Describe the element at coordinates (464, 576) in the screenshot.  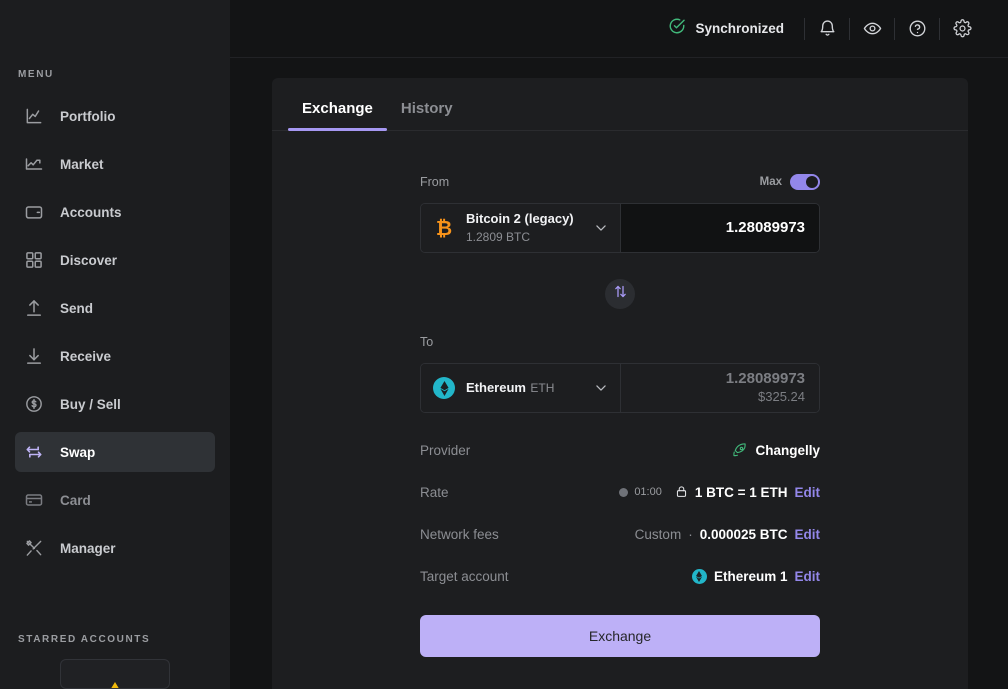
I see `summary-key: Target account` at that location.